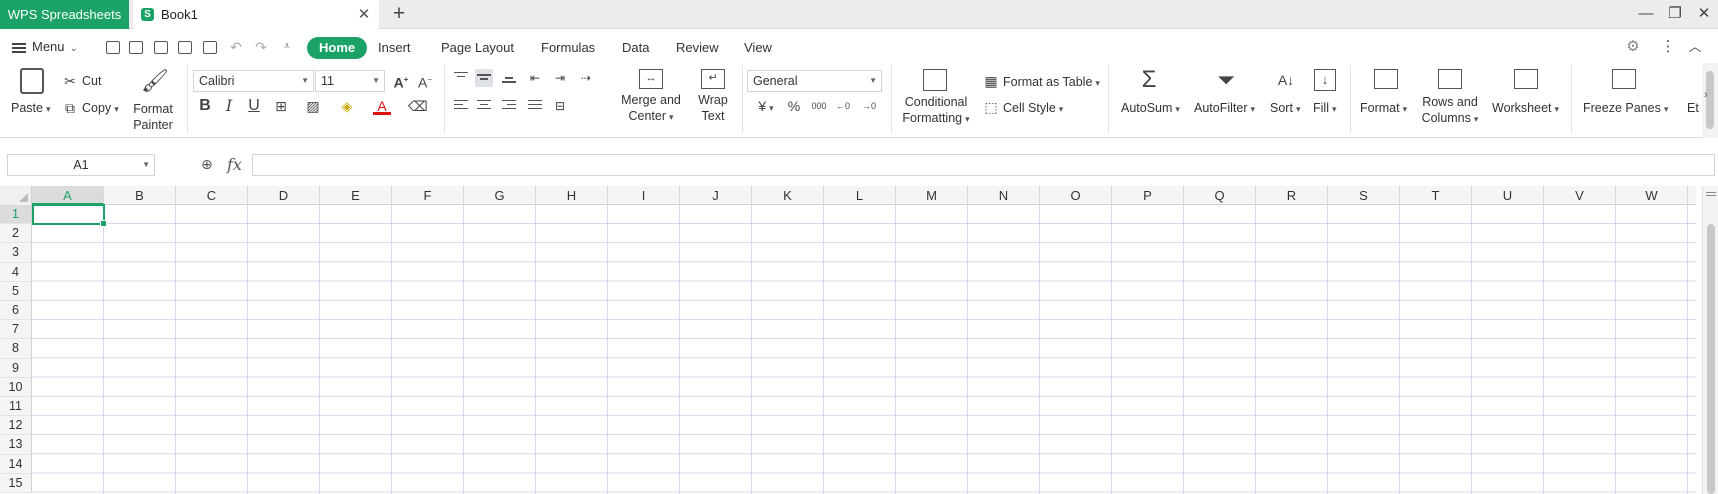 This screenshot has width=1718, height=494. I want to click on column-header-i: I, so click(644, 195).